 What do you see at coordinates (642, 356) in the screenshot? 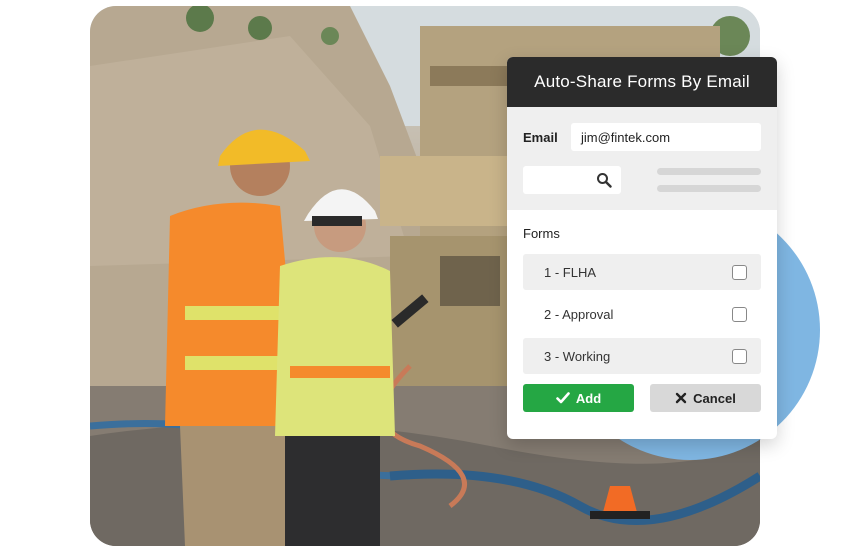
I see `form-item-working: 3 - Working` at bounding box center [642, 356].